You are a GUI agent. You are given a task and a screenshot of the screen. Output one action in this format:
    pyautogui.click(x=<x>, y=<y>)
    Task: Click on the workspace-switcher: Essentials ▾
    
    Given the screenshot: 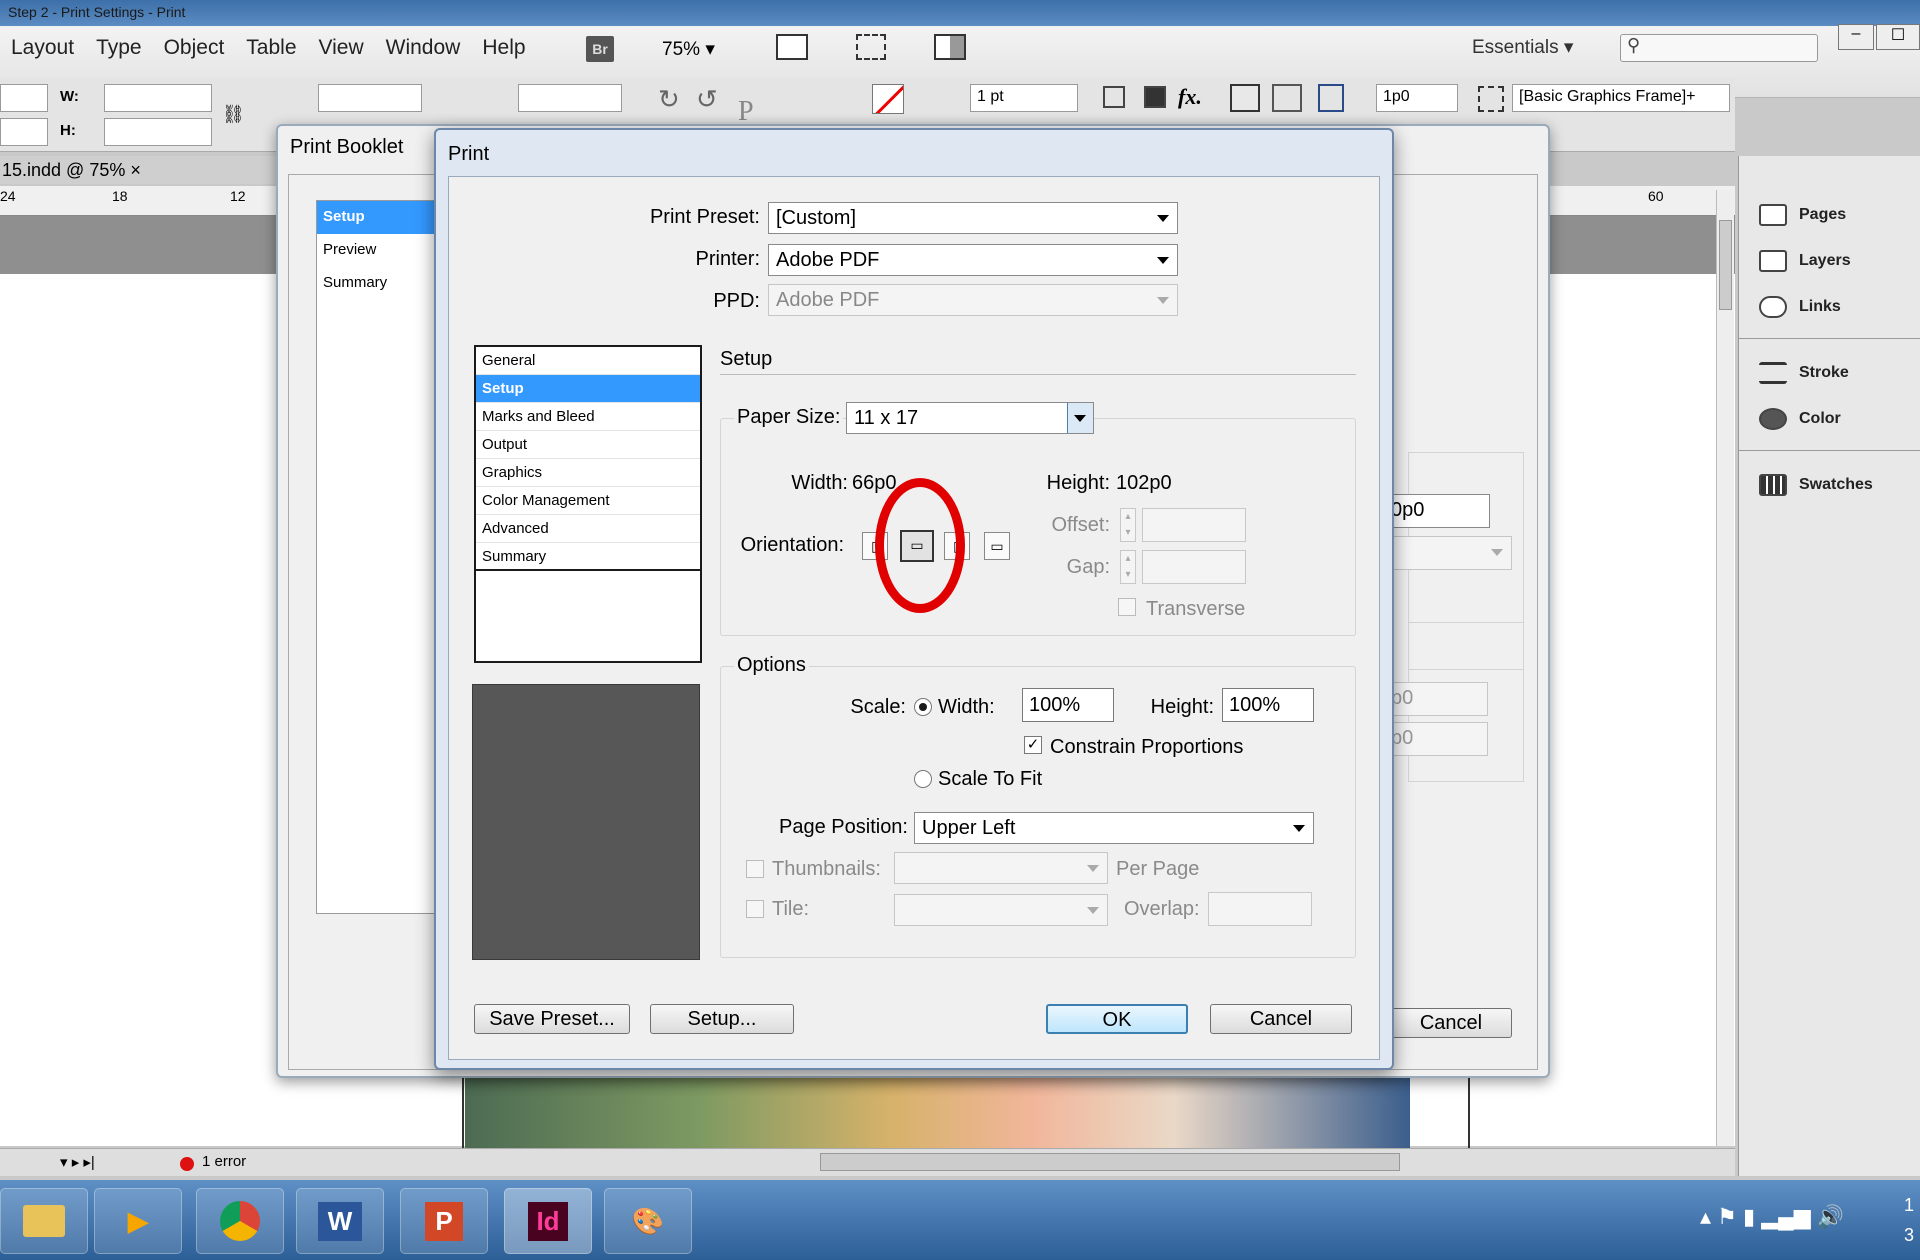 What is the action you would take?
    pyautogui.click(x=1522, y=47)
    